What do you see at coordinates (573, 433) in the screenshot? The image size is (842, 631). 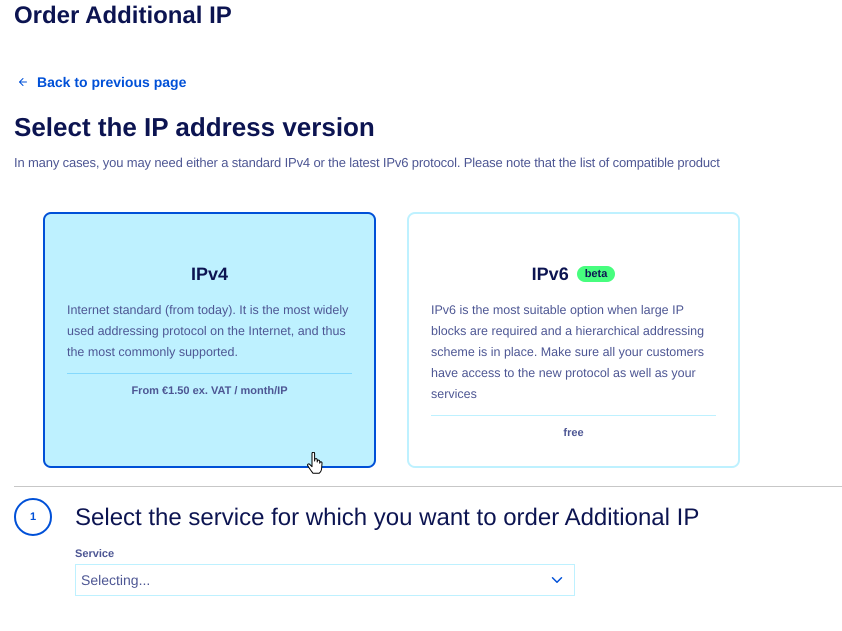 I see `version-price: free` at bounding box center [573, 433].